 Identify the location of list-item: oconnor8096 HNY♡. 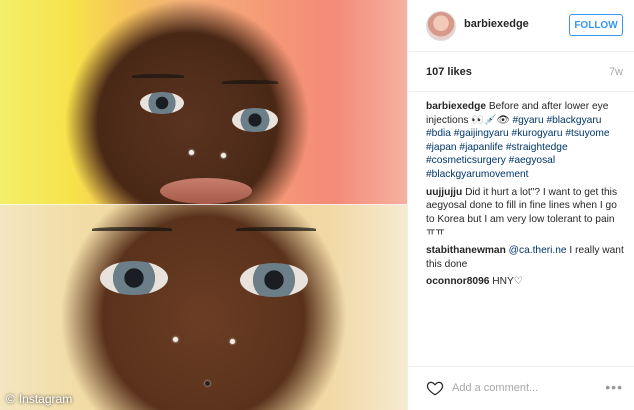
(525, 282).